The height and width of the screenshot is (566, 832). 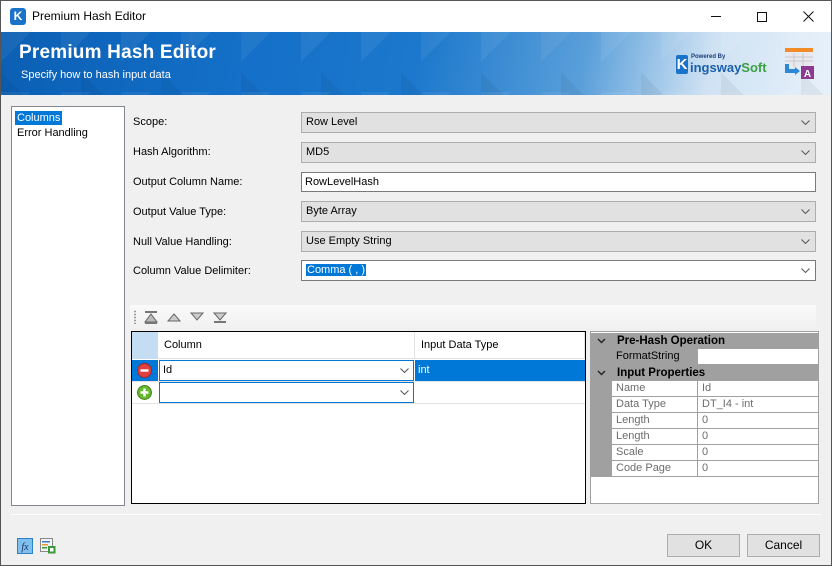 I want to click on property-row-name: Name Id, so click(x=715, y=389).